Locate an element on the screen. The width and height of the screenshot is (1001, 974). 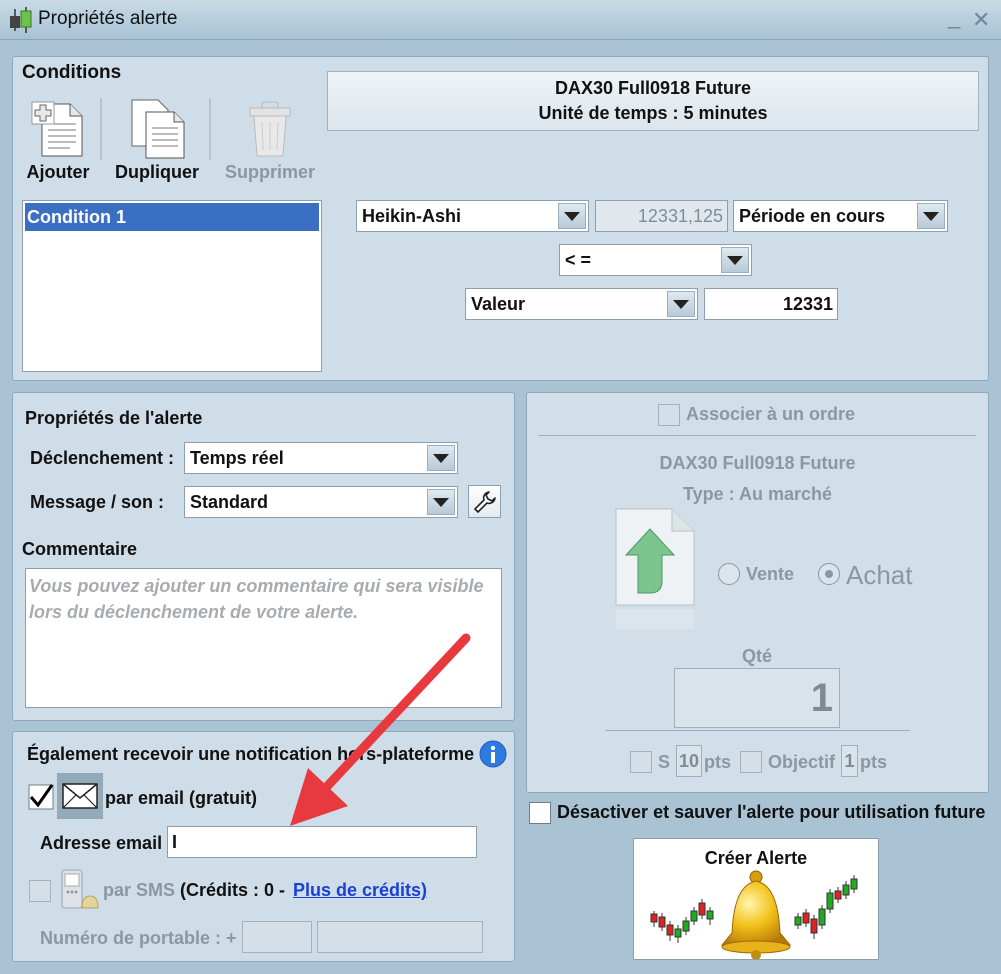
app-candle-icon is located at coordinates (21, 20).